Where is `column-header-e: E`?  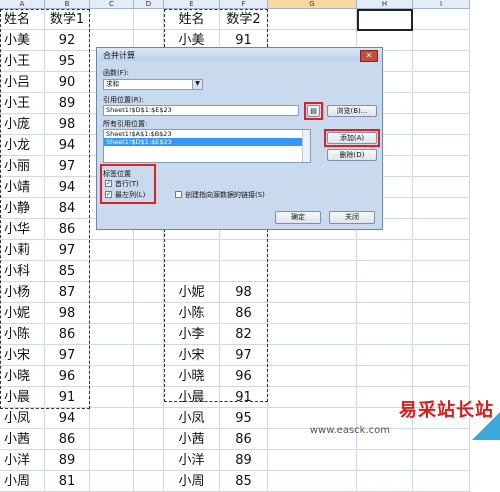 column-header-e: E is located at coordinates (192, 4).